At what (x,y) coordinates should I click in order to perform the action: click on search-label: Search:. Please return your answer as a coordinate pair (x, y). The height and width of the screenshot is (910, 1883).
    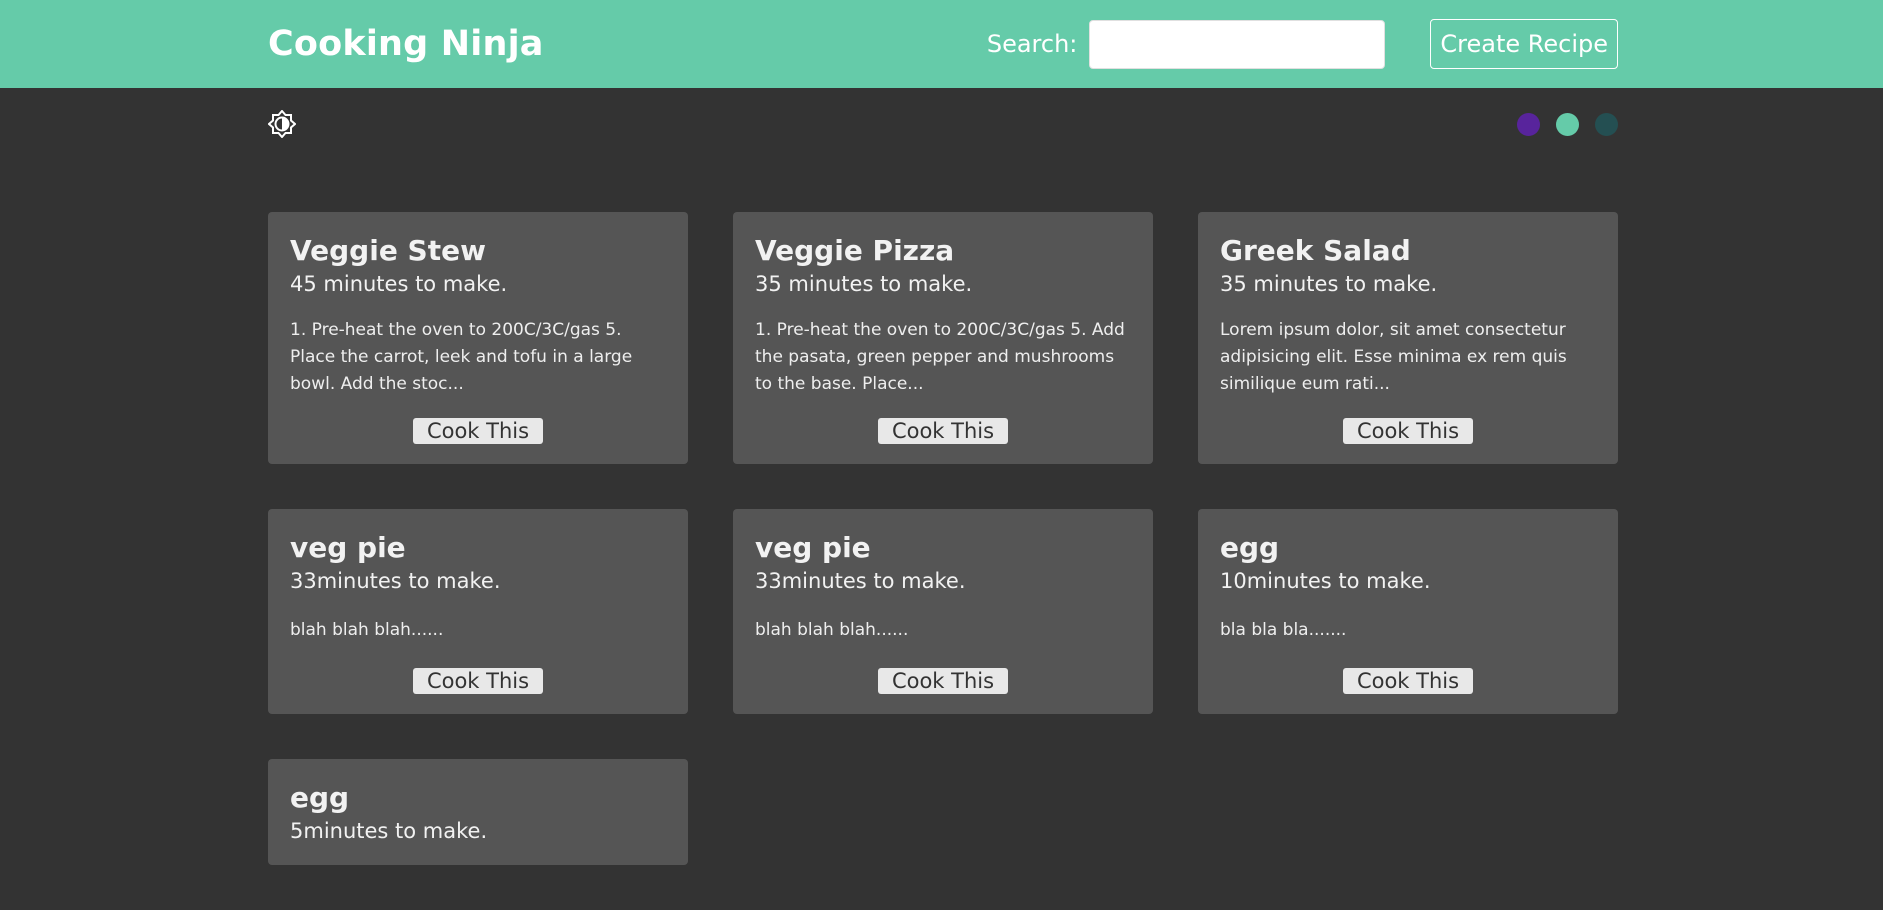
    Looking at the image, I should click on (1032, 44).